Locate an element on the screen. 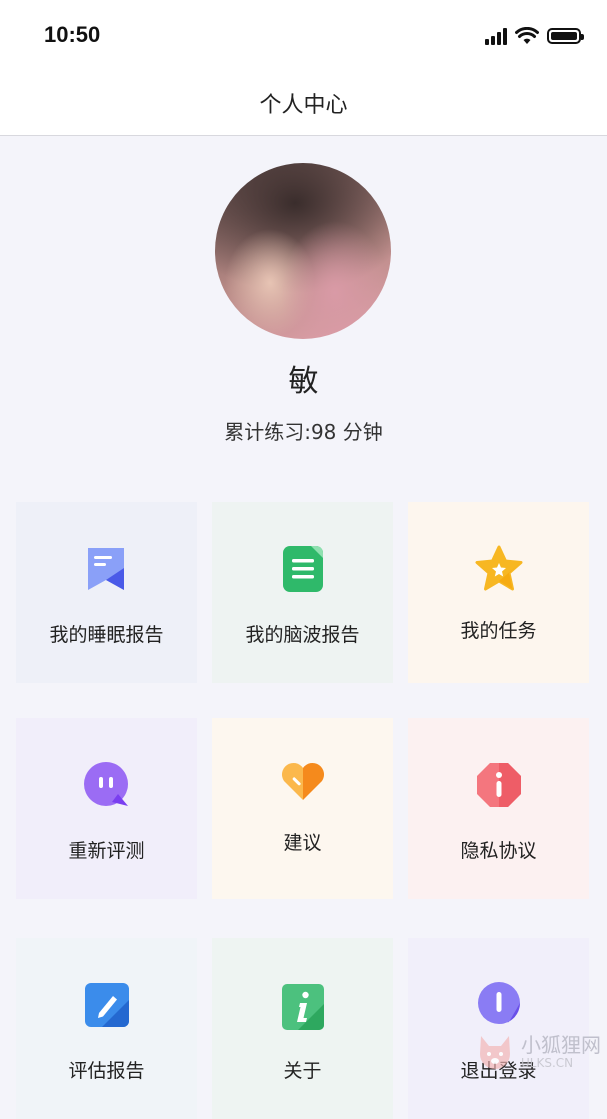 Image resolution: width=607 pixels, height=1119 pixels. pen-report-icon is located at coordinates (106, 1005).